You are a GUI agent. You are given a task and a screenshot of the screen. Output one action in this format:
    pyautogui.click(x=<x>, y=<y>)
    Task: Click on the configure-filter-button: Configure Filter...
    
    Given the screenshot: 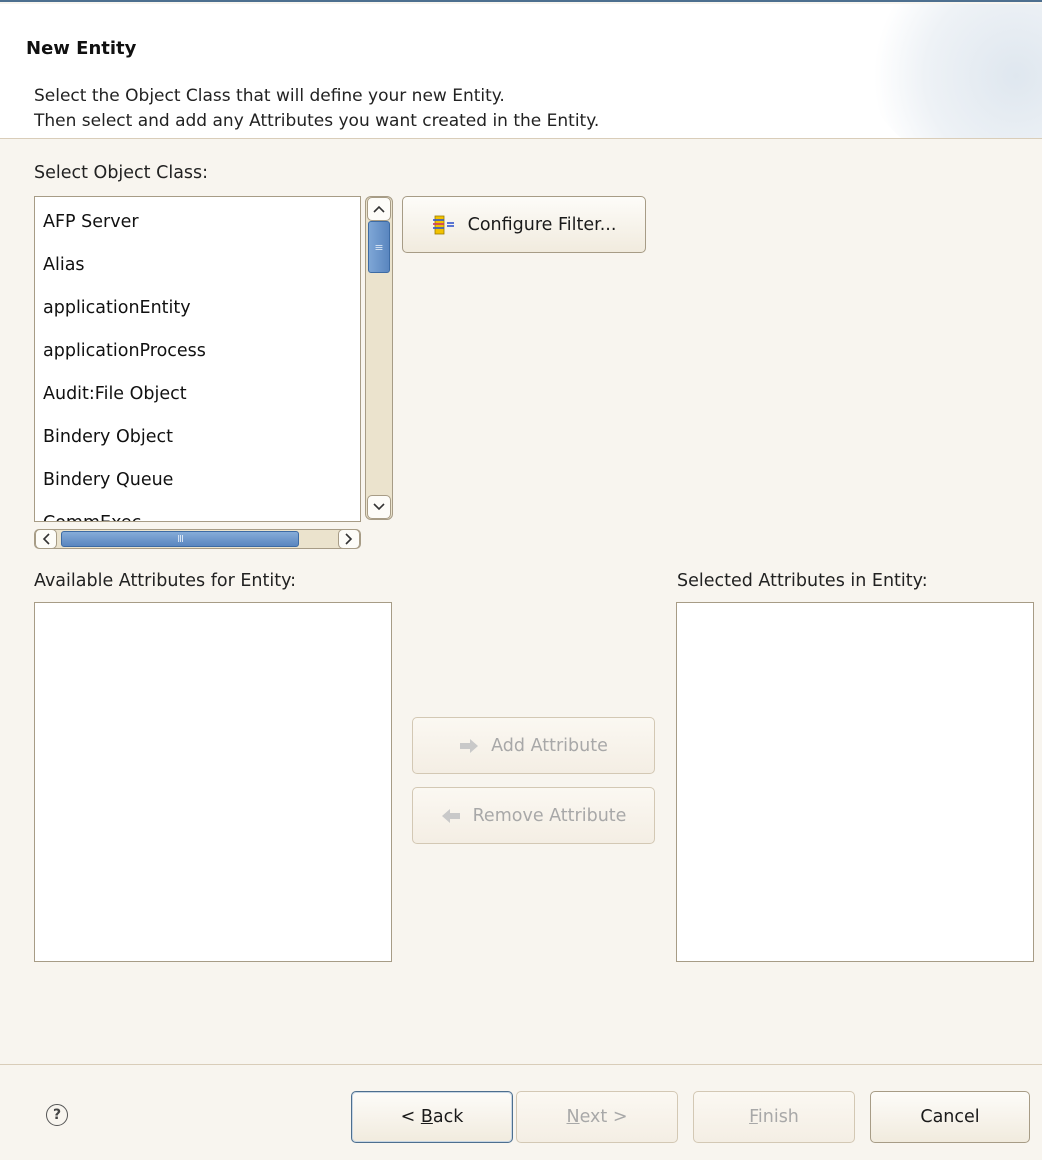 What is the action you would take?
    pyautogui.click(x=524, y=224)
    